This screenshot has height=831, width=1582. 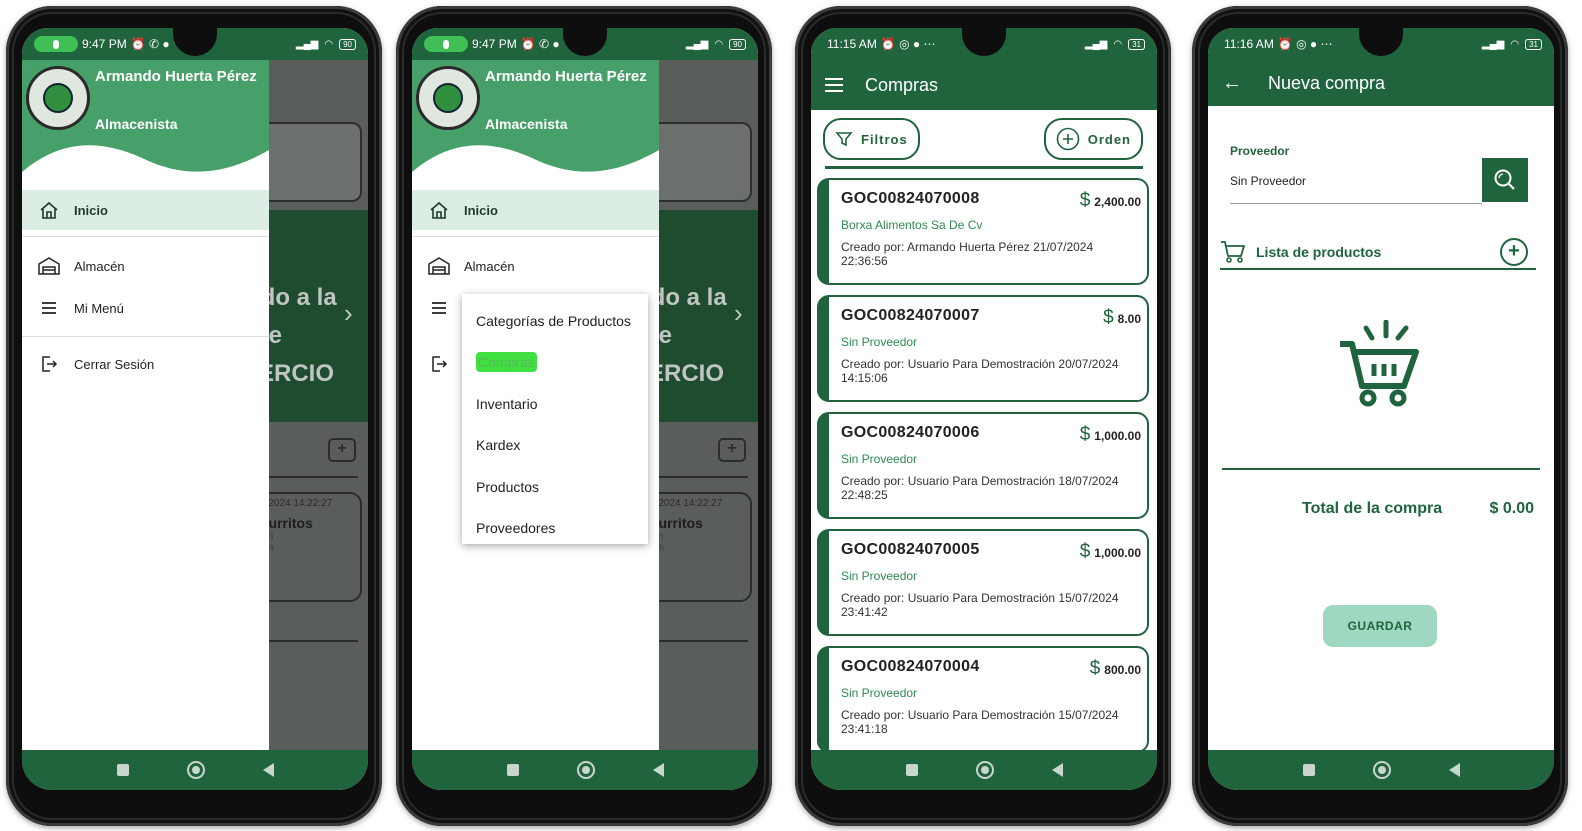 What do you see at coordinates (1122, 670) in the screenshot?
I see `purchase-amount-value: 800.00` at bounding box center [1122, 670].